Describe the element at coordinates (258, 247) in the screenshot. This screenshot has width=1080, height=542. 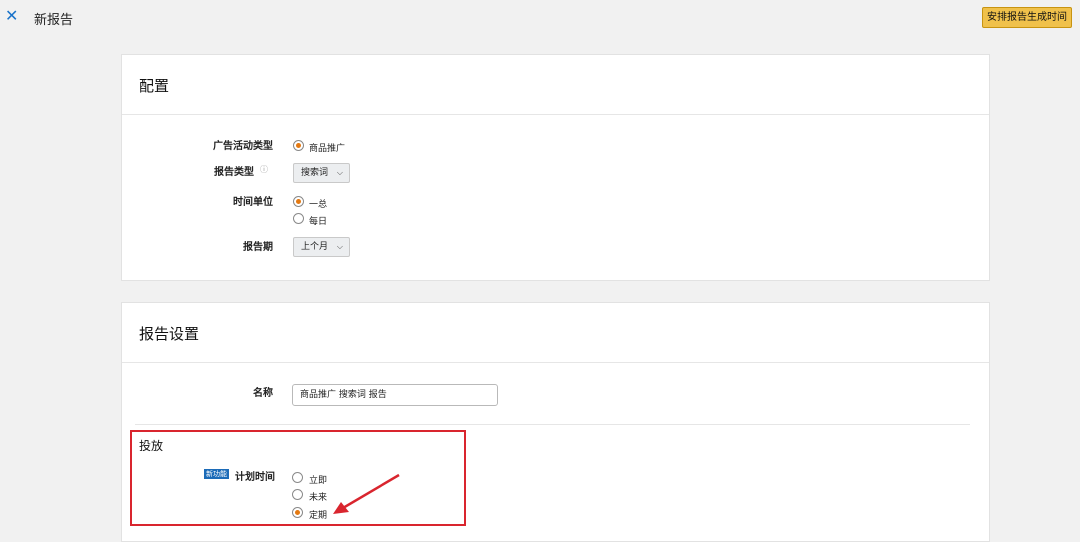
I see `period-label: 报告期` at that location.